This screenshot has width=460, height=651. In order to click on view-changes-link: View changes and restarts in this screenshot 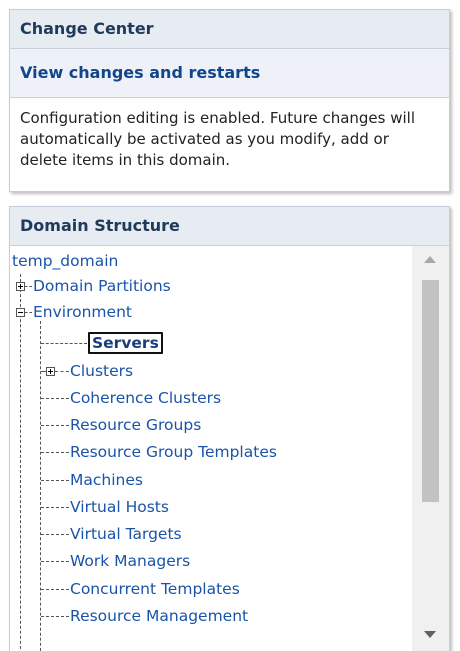, I will do `click(140, 72)`.